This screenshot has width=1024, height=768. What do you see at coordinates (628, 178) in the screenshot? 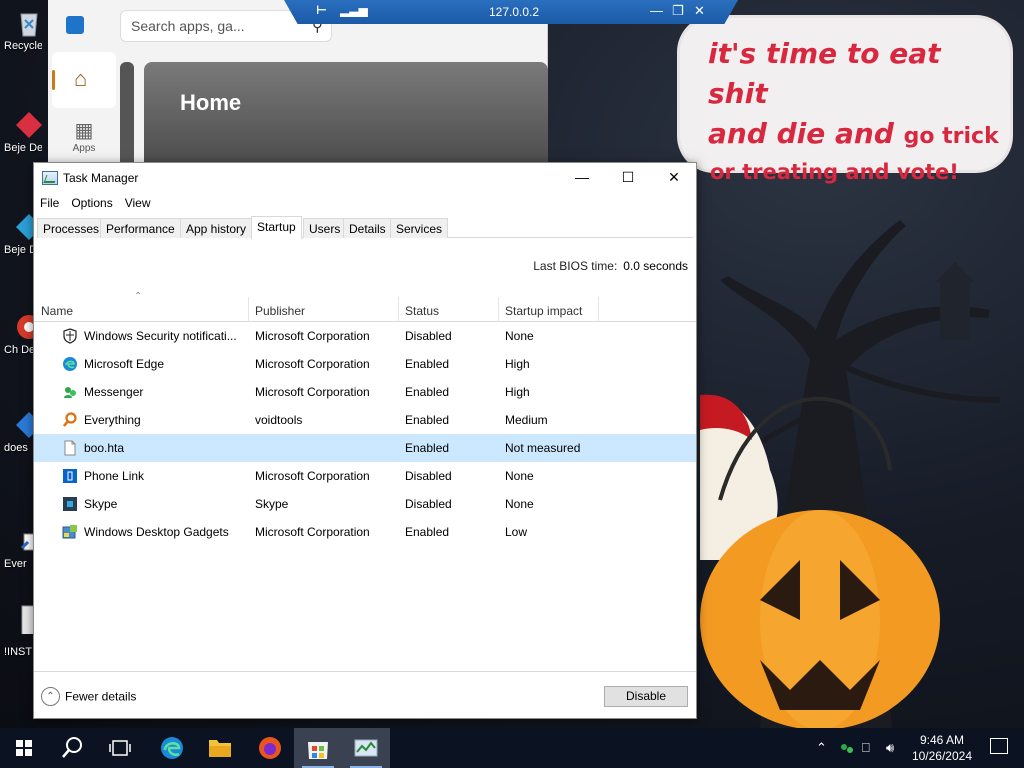
I see `maximize-button: ☐` at bounding box center [628, 178].